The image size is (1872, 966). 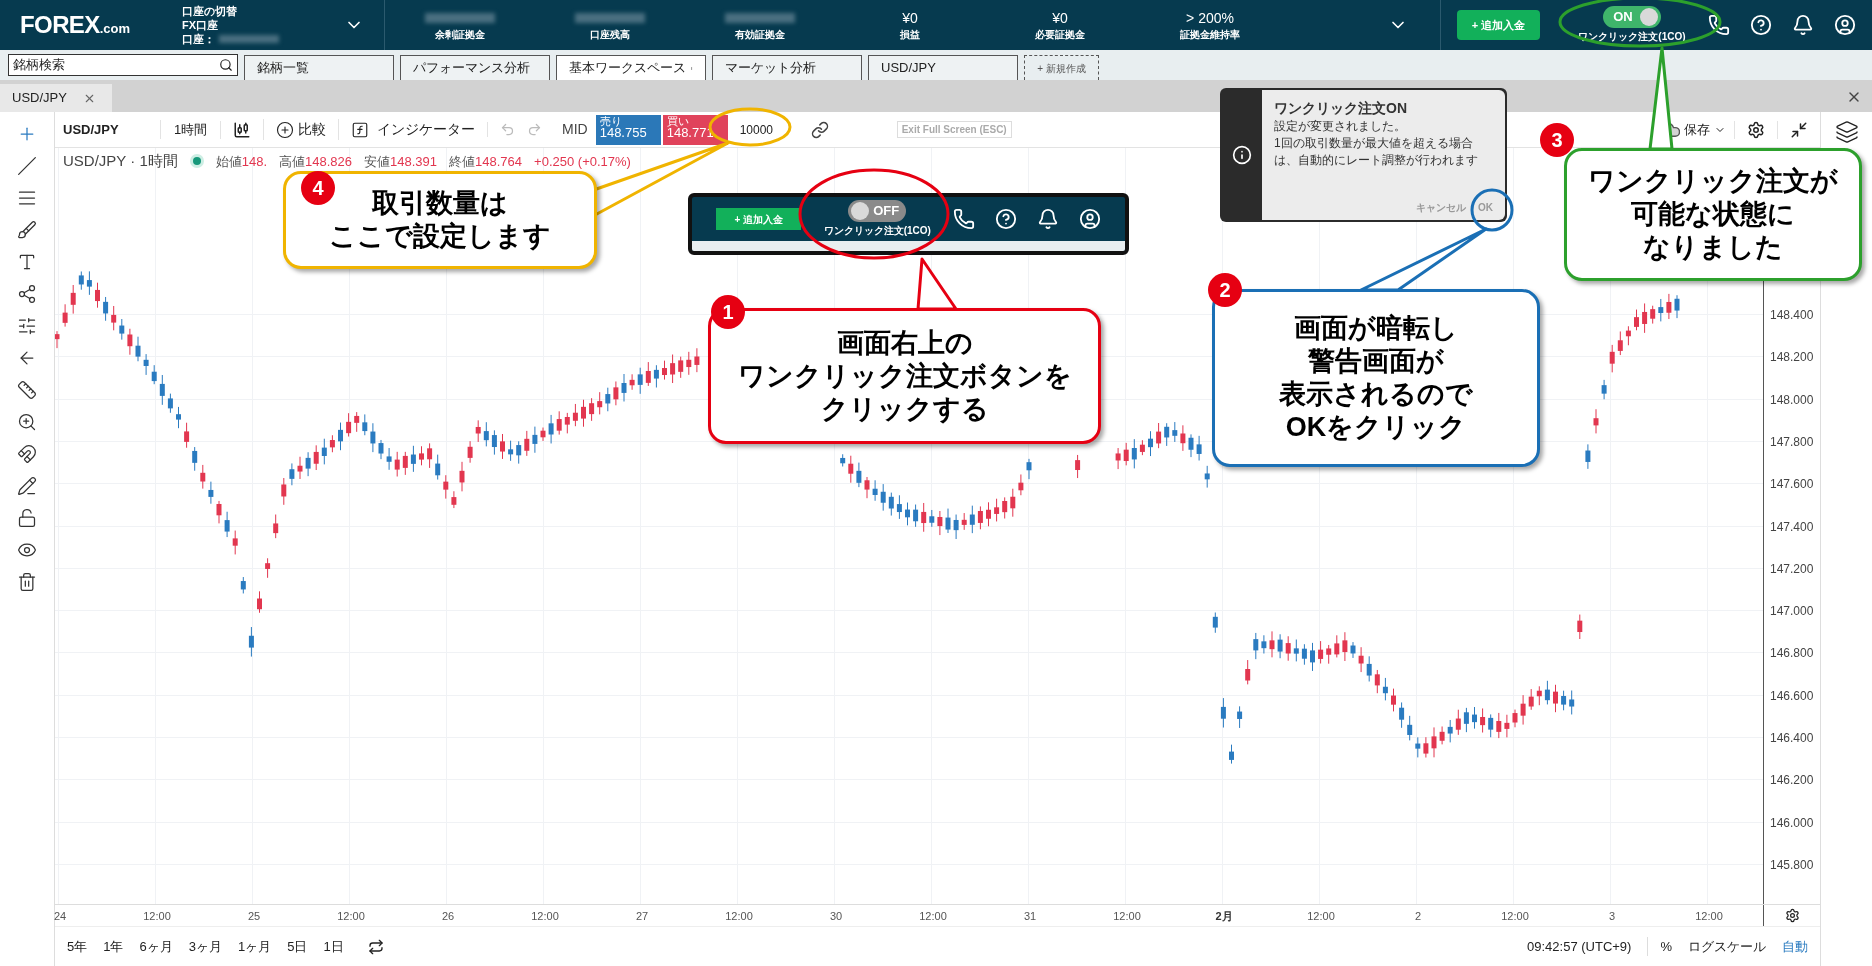 I want to click on clock-time: 09:42:57 (UTC+9), so click(x=1579, y=946).